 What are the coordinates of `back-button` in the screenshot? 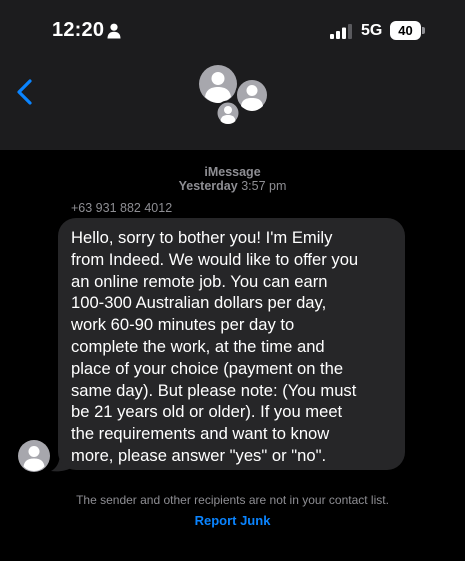 It's located at (25, 92).